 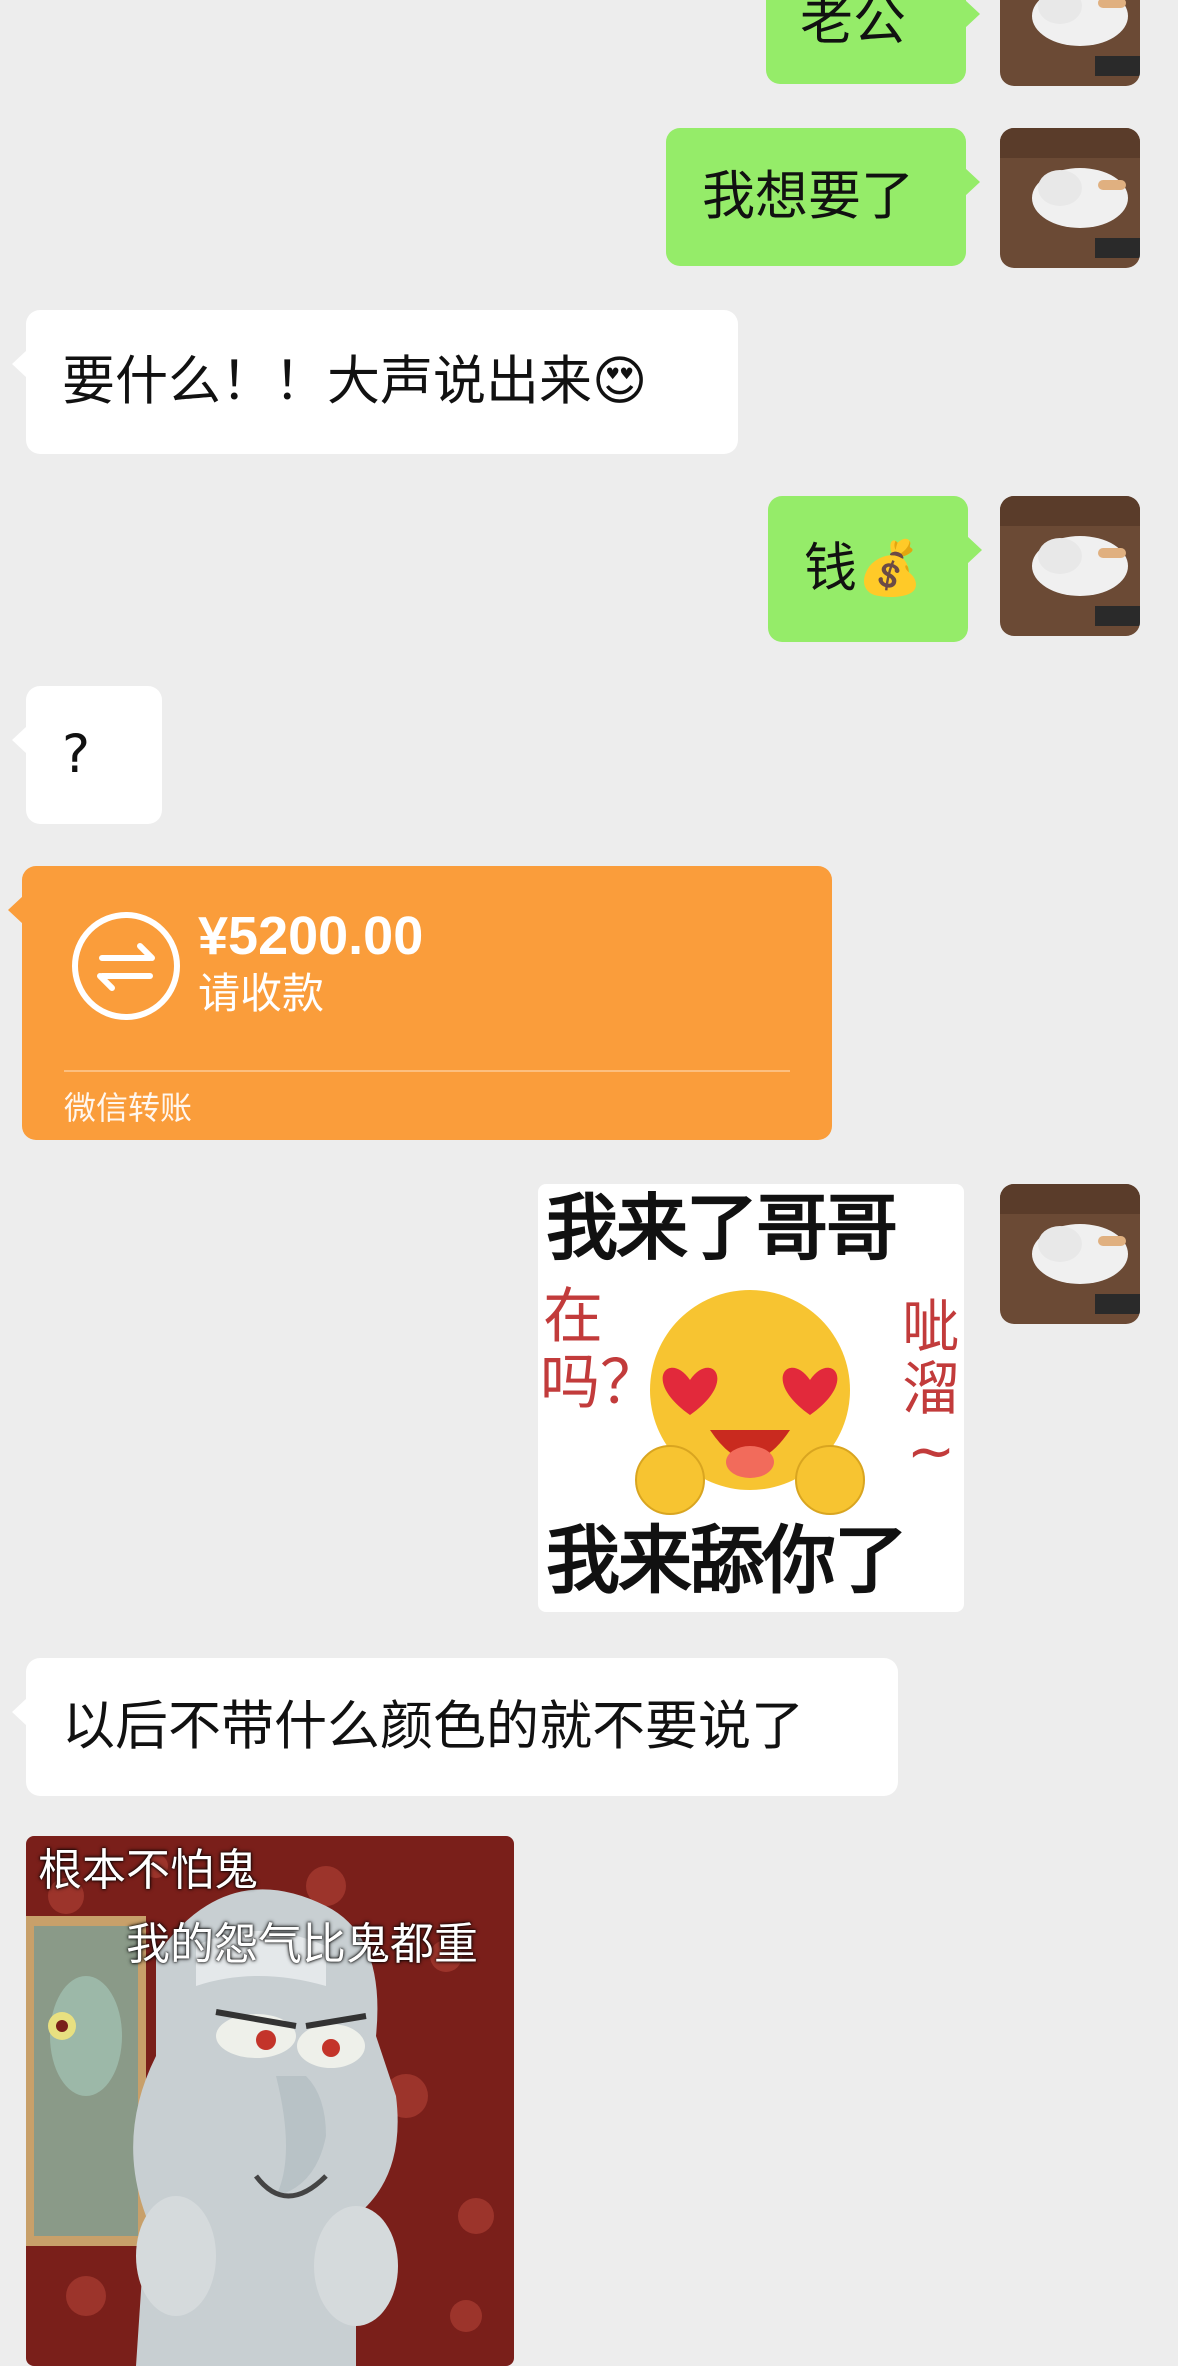 I want to click on message-text: ?, so click(x=76, y=754).